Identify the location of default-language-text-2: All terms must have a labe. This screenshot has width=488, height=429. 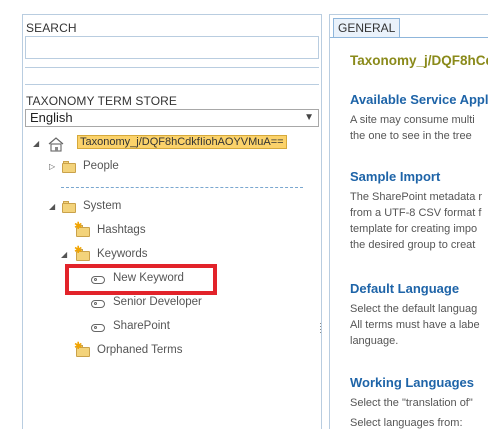
(415, 325).